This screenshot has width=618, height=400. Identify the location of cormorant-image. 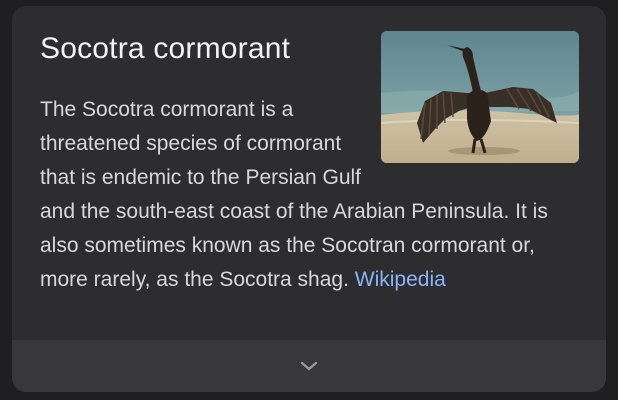
(480, 97).